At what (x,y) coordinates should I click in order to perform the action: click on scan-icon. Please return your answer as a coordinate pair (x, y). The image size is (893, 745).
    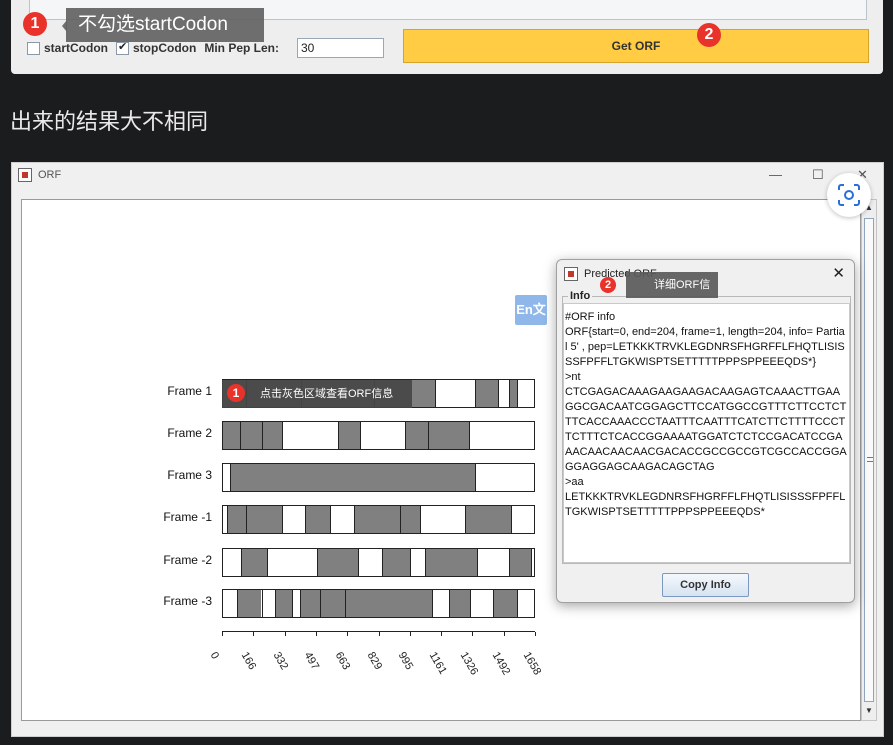
    Looking at the image, I should click on (849, 195).